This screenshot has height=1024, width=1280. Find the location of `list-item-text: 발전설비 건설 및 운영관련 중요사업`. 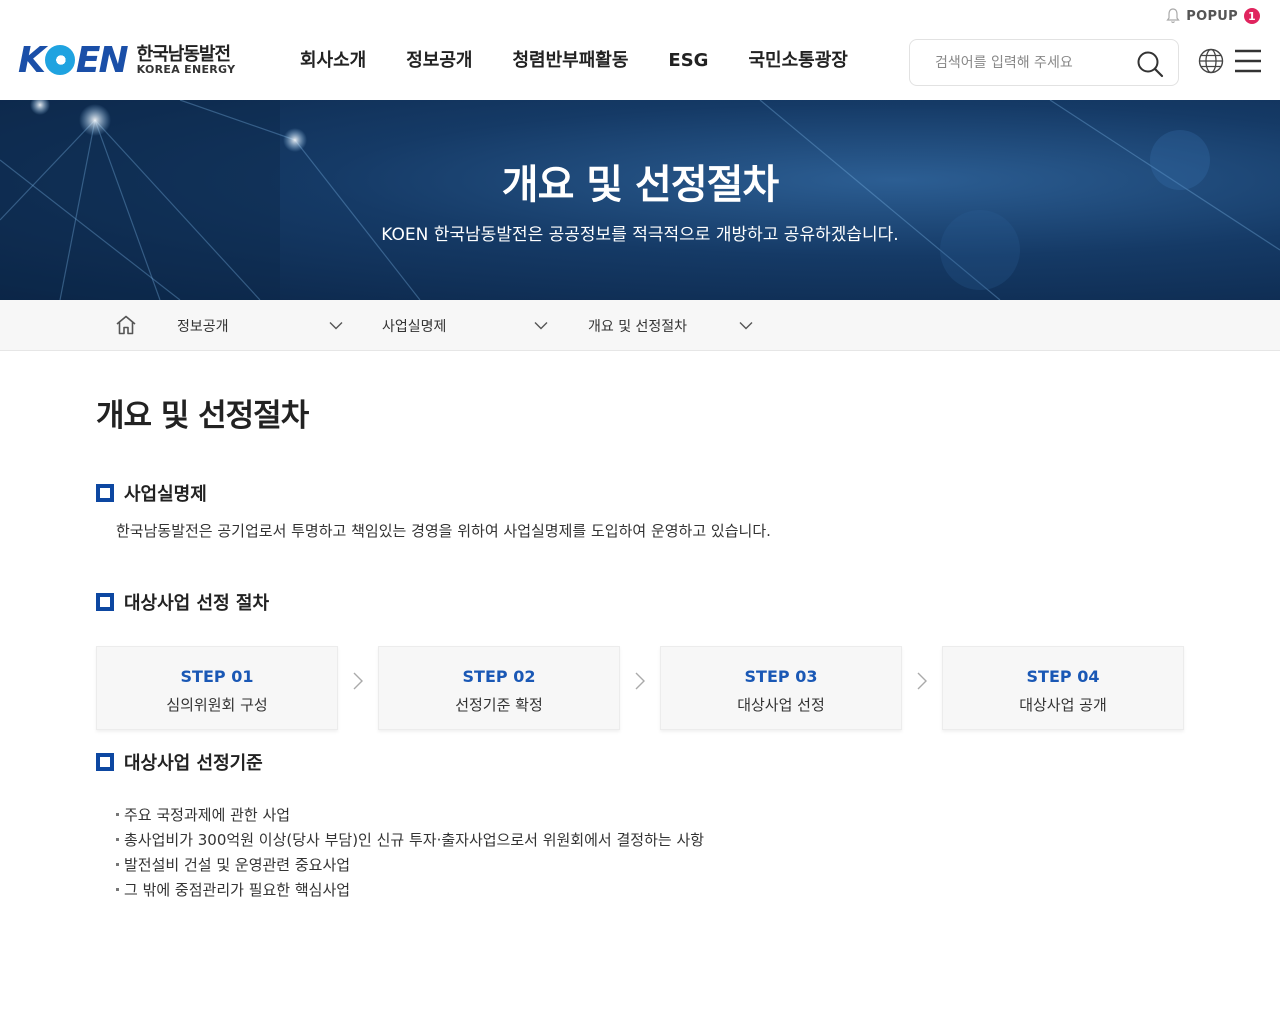

list-item-text: 발전설비 건설 및 운영관련 중요사업 is located at coordinates (237, 864).